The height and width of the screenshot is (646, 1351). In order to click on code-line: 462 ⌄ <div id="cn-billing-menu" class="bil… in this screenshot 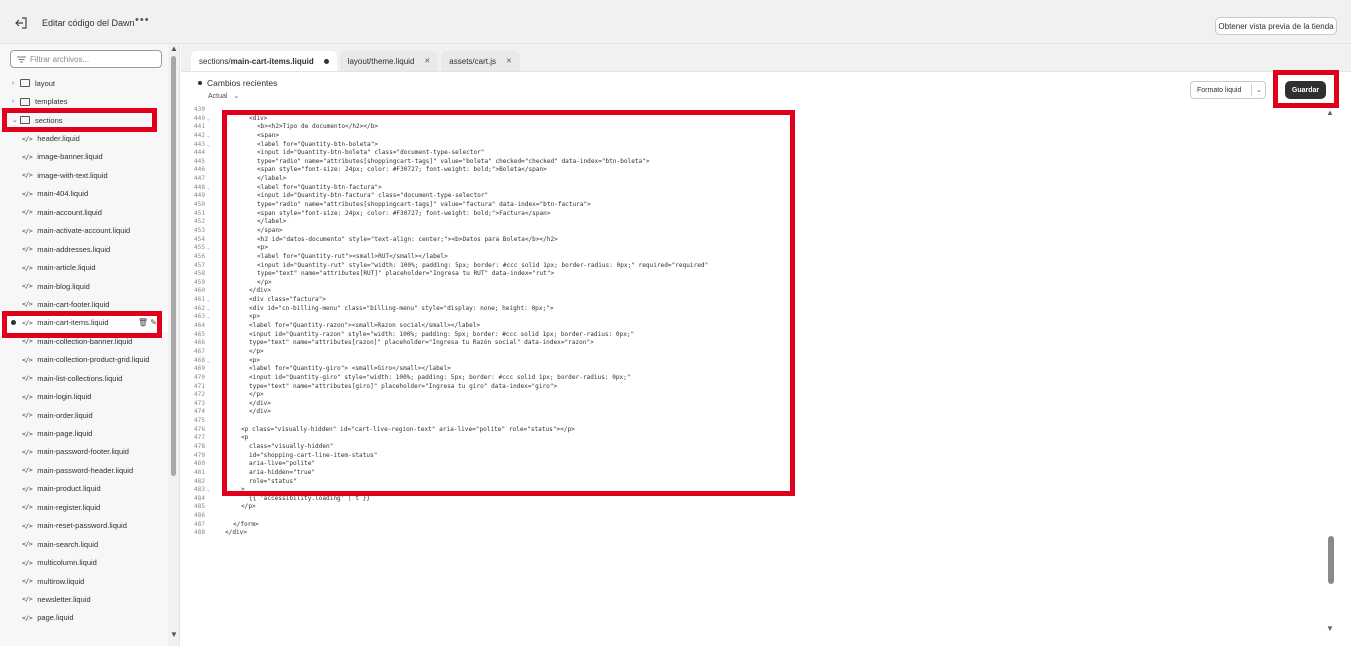, I will do `click(753, 309)`.